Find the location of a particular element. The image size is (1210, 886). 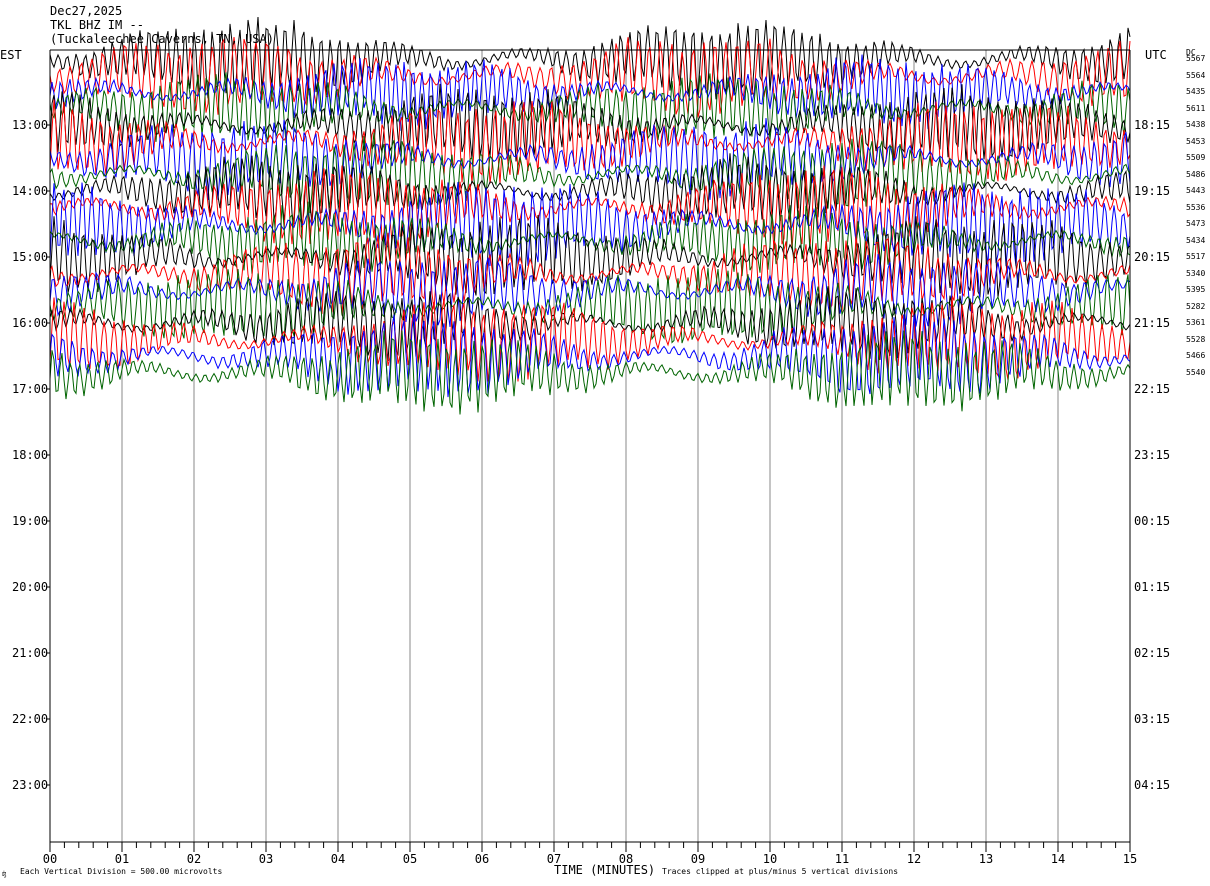

utc-hour-label: 19:15 is located at coordinates (1152, 191).